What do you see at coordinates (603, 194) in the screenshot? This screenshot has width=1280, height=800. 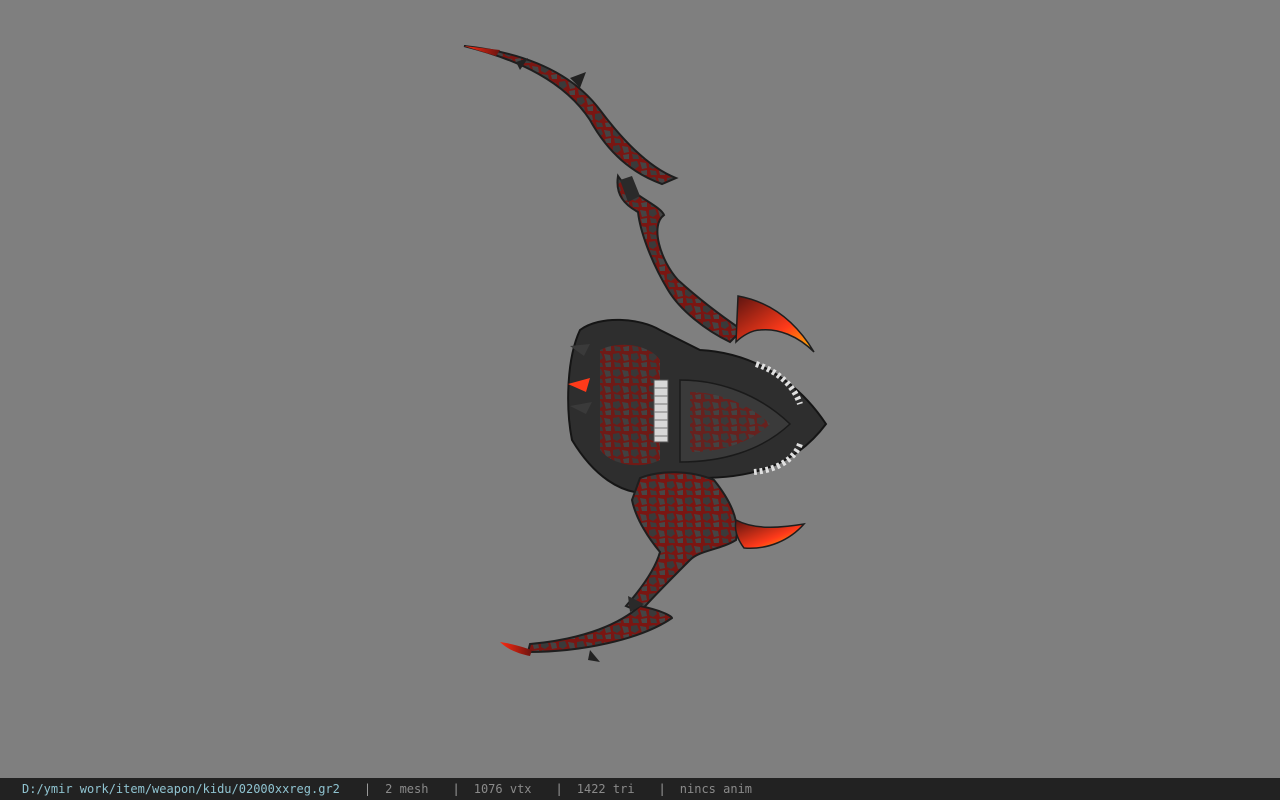 I see `bow-upper-limb` at bounding box center [603, 194].